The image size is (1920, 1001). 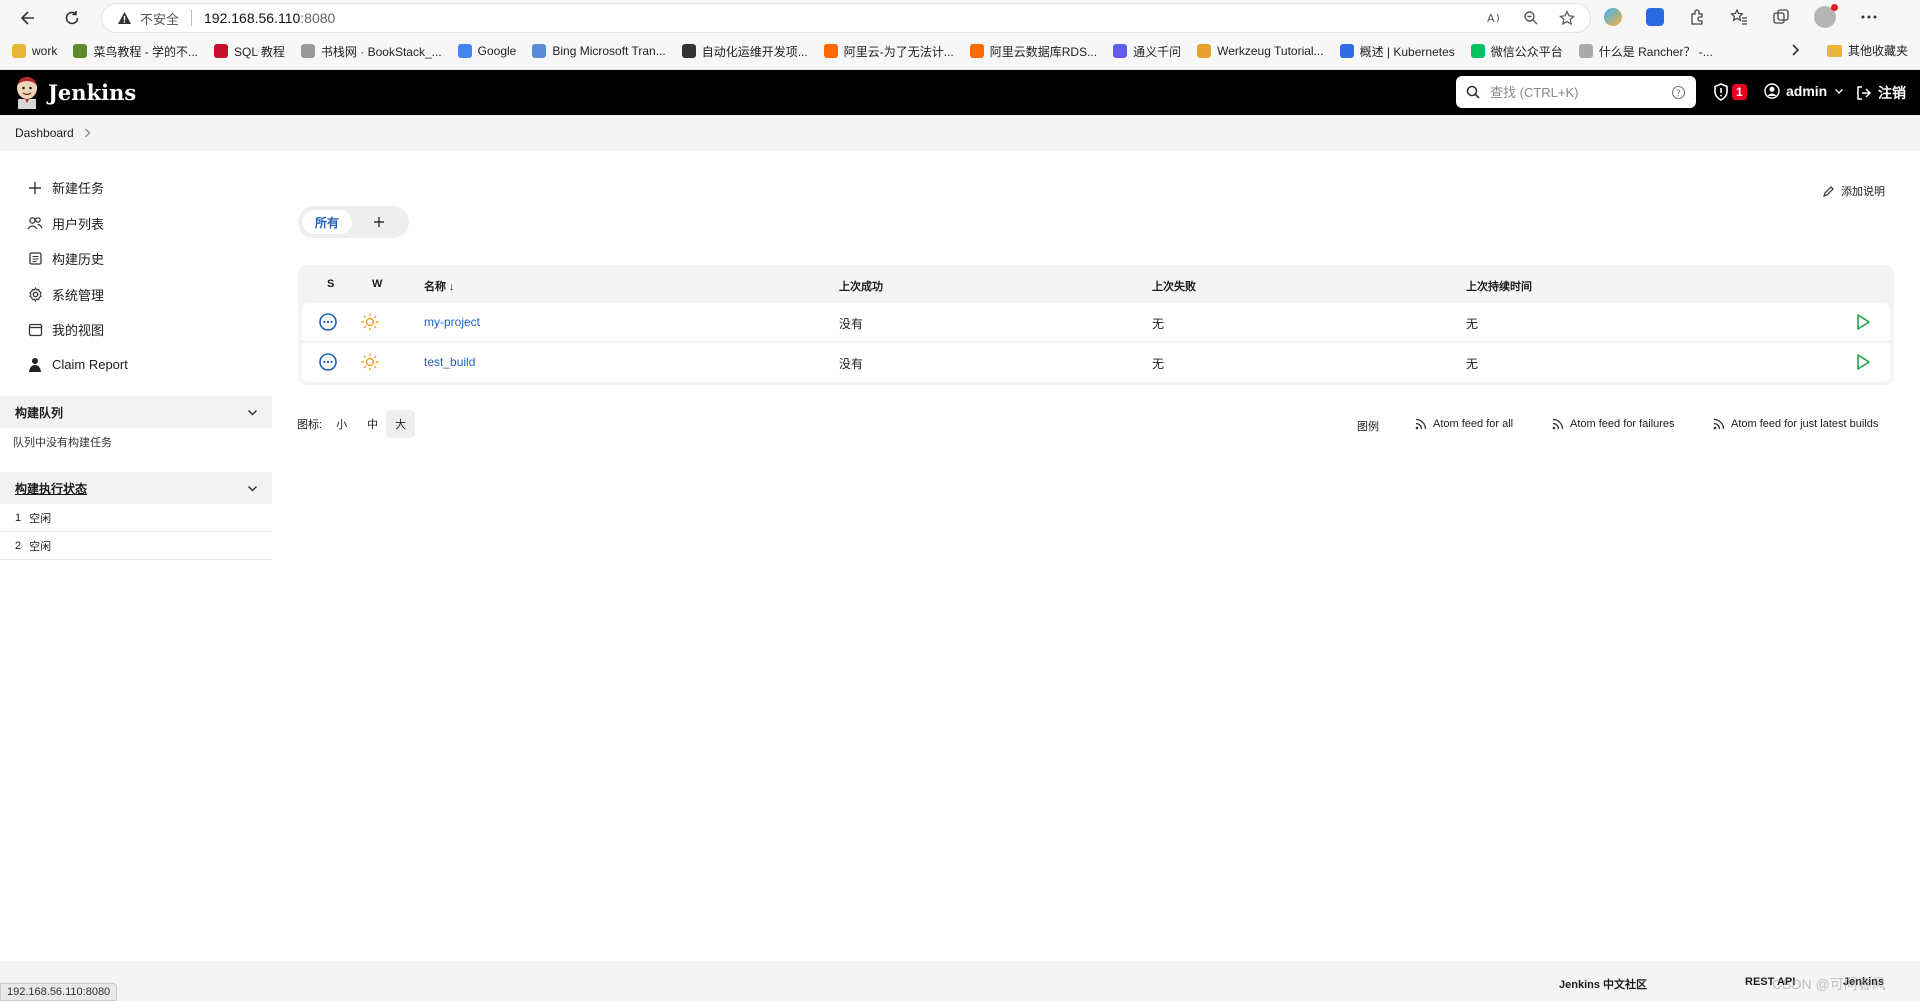 What do you see at coordinates (65, 187) in the screenshot?
I see `sidebar-item-1: 新建任务` at bounding box center [65, 187].